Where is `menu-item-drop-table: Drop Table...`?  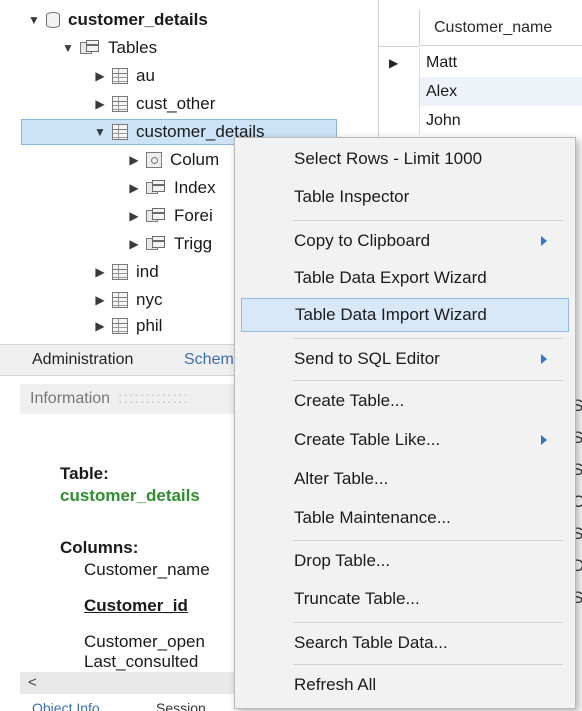 menu-item-drop-table: Drop Table... is located at coordinates (405, 561).